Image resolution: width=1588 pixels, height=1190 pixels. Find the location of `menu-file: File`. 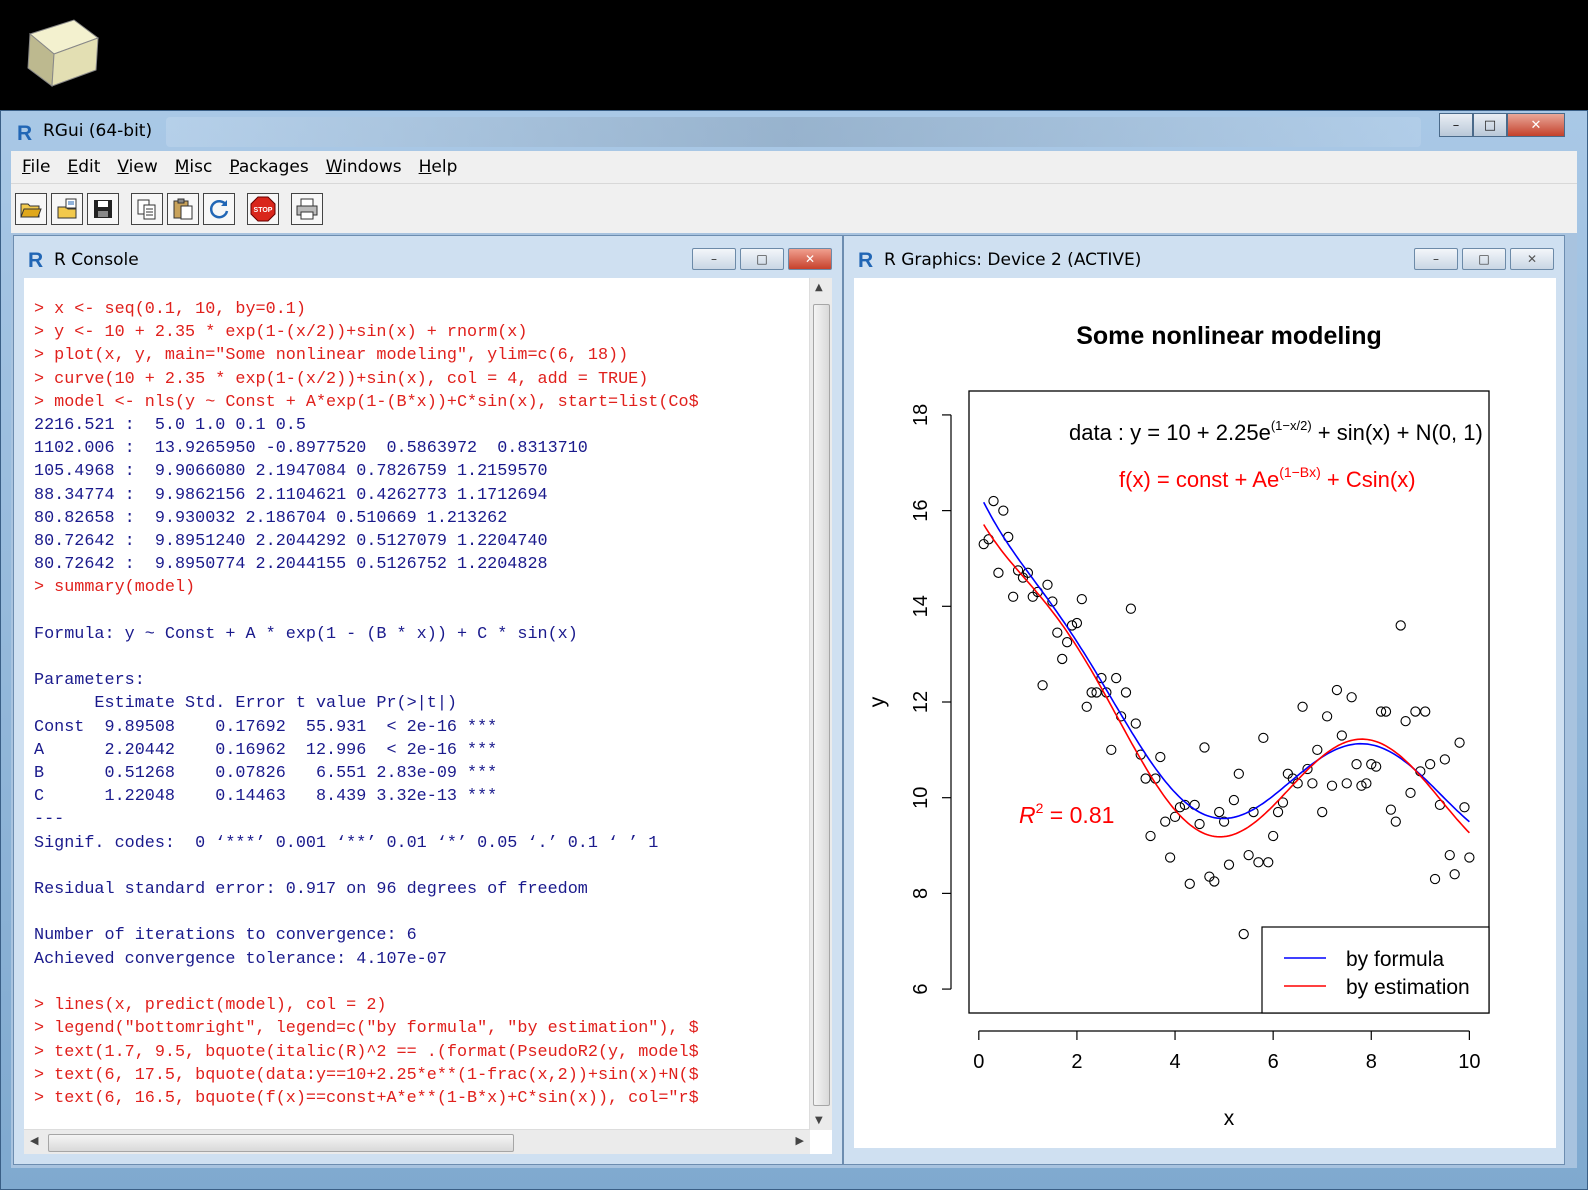

menu-file: File is located at coordinates (36, 167).